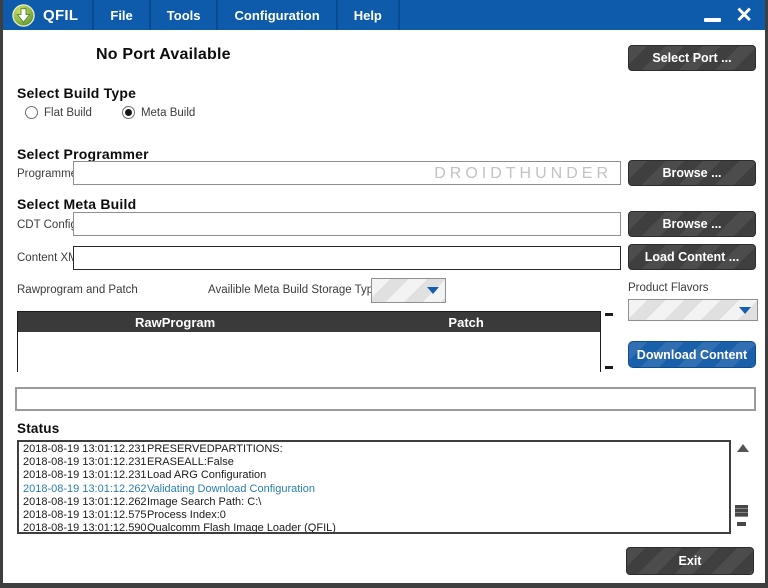 Image resolution: width=768 pixels, height=588 pixels. I want to click on app-title: QFIL, so click(61, 15).